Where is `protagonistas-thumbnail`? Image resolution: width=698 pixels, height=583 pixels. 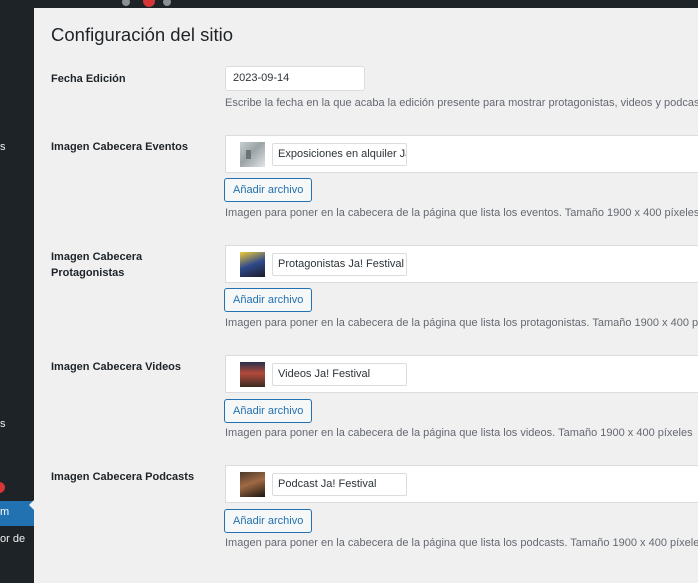
protagonistas-thumbnail is located at coordinates (252, 264).